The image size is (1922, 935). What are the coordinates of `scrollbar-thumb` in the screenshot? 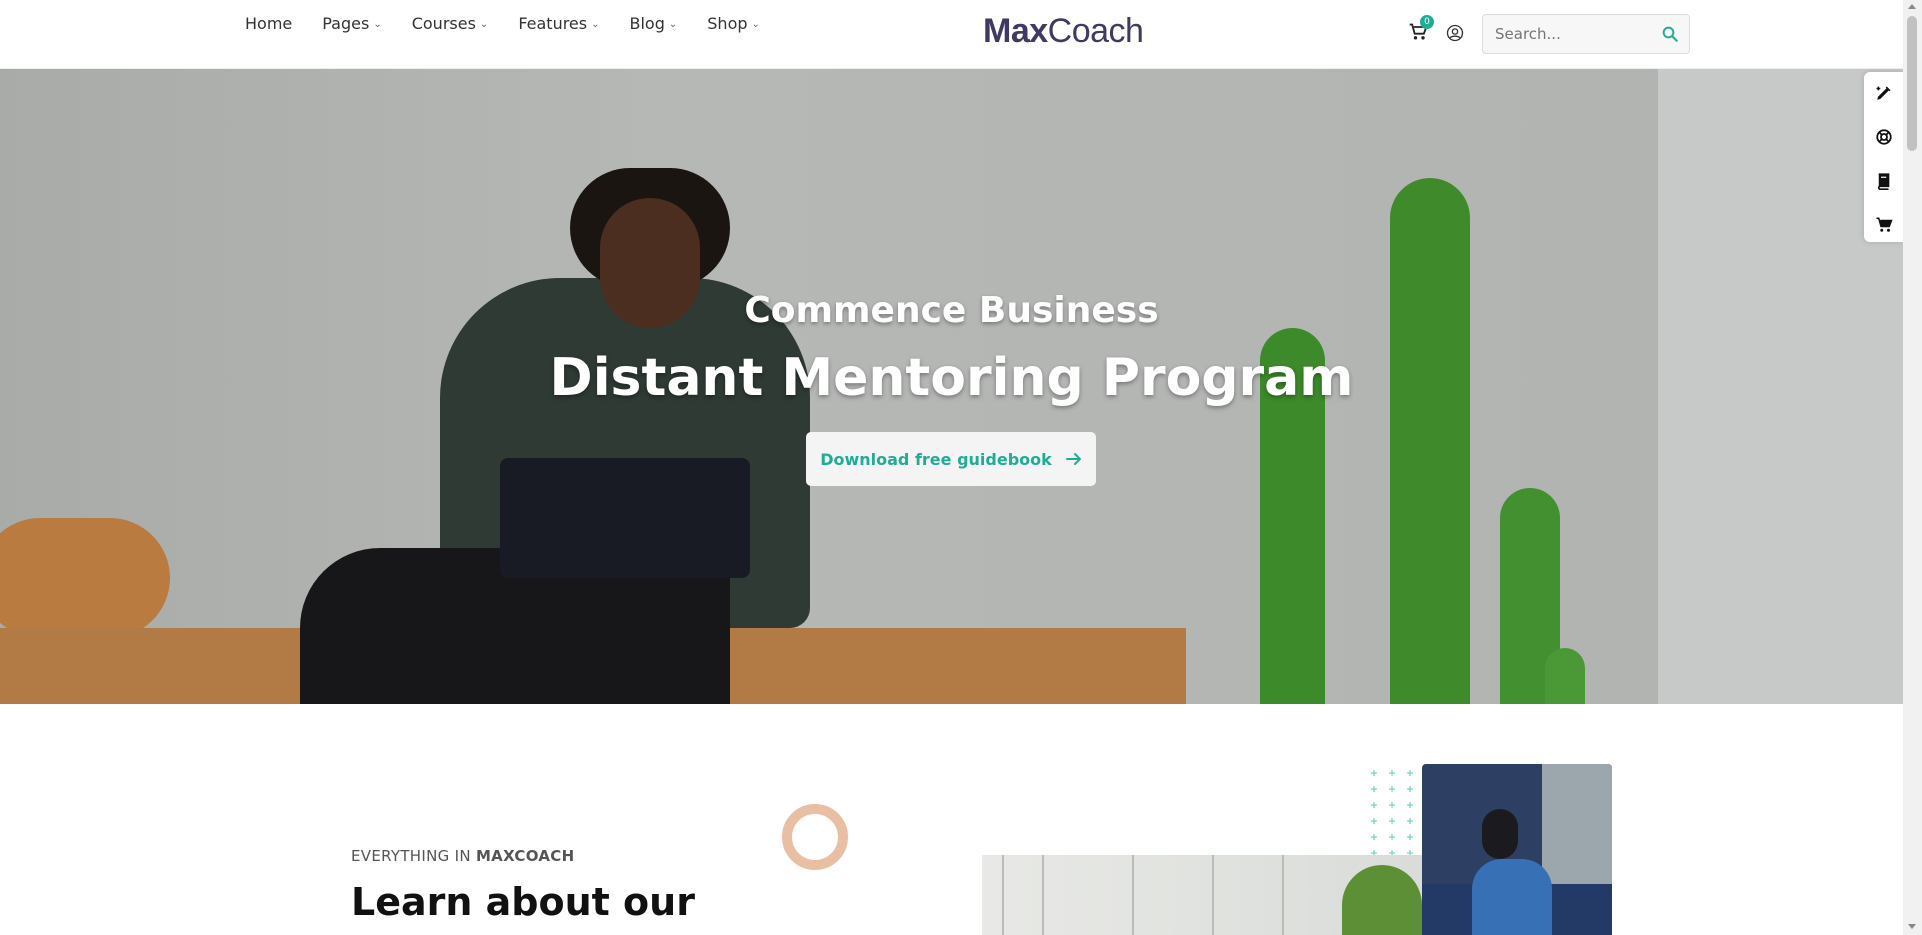 It's located at (1912, 83).